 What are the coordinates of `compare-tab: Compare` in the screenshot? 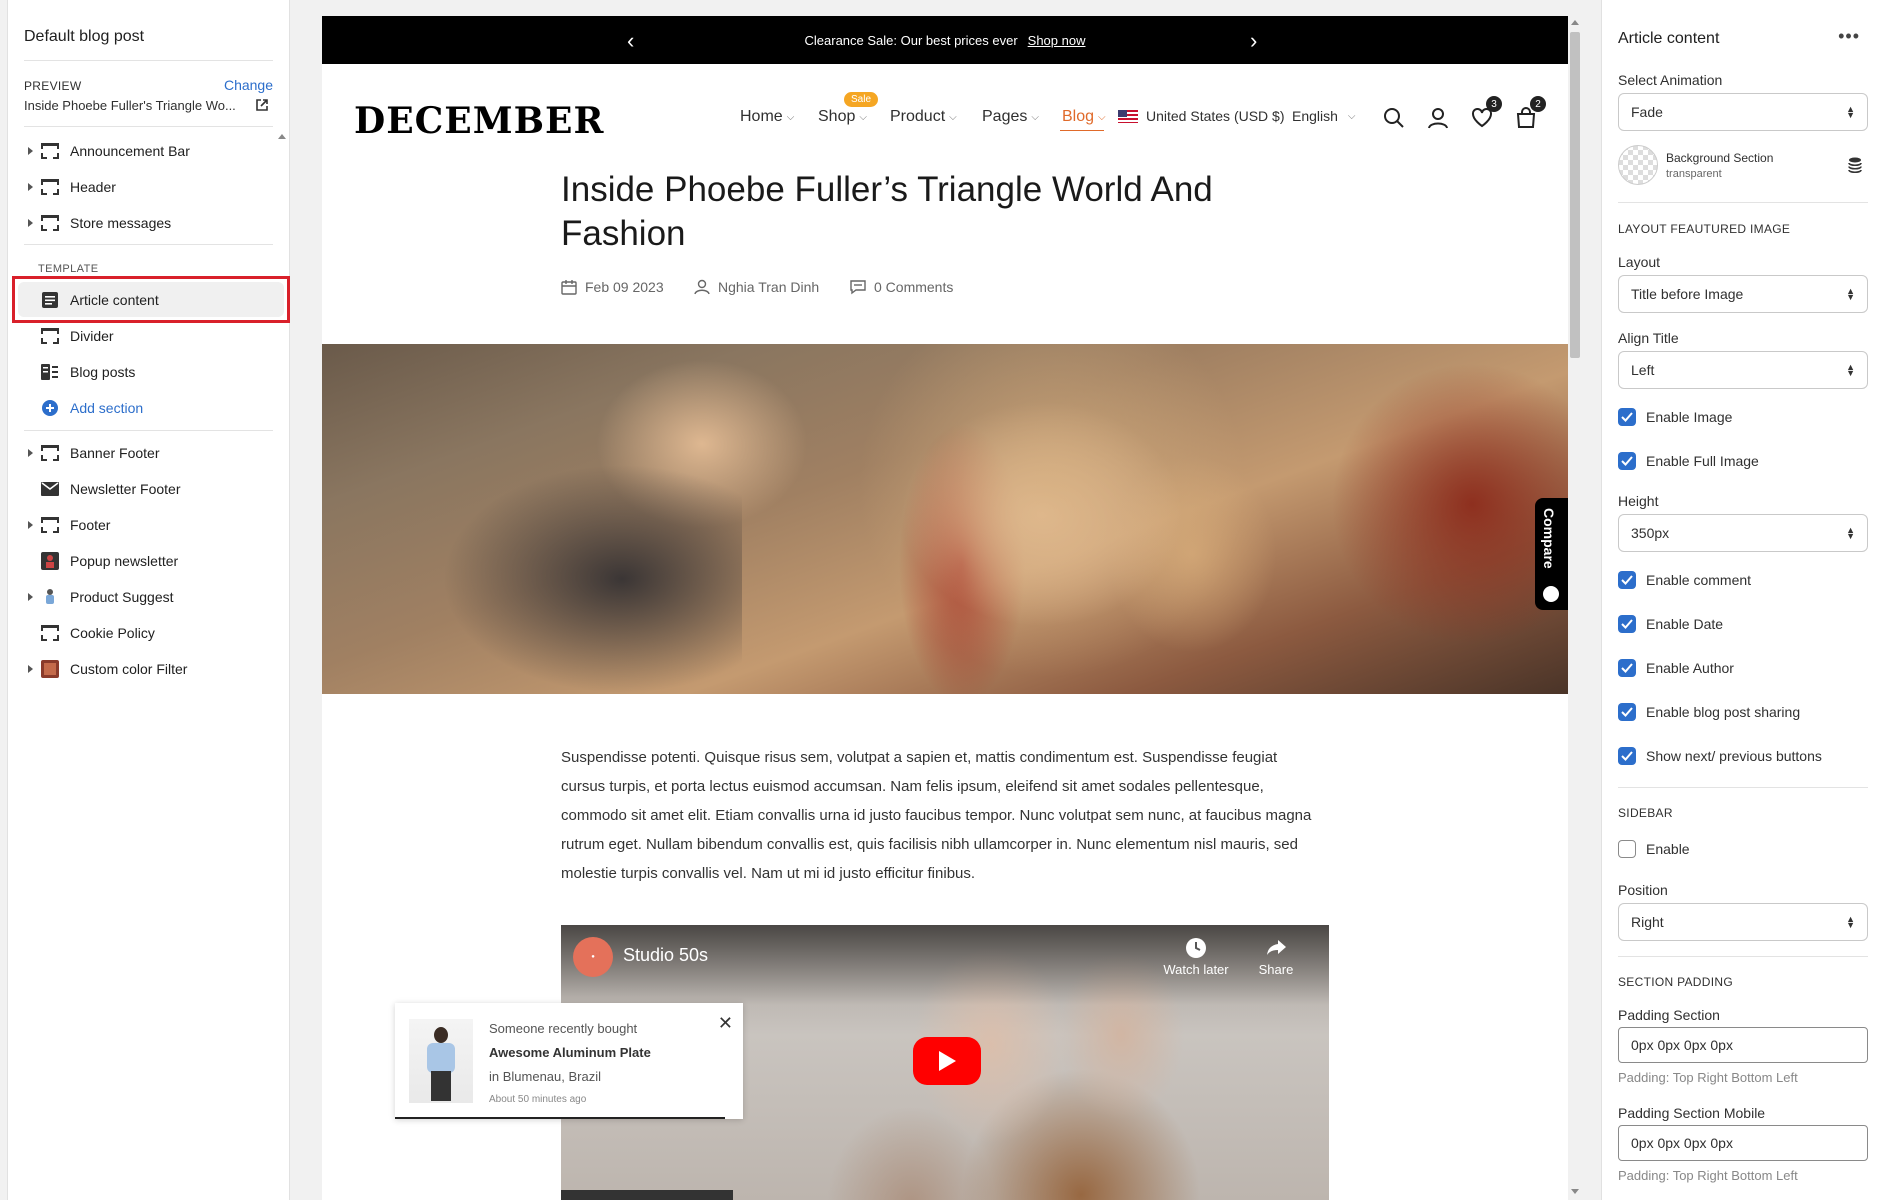 It's located at (1551, 554).